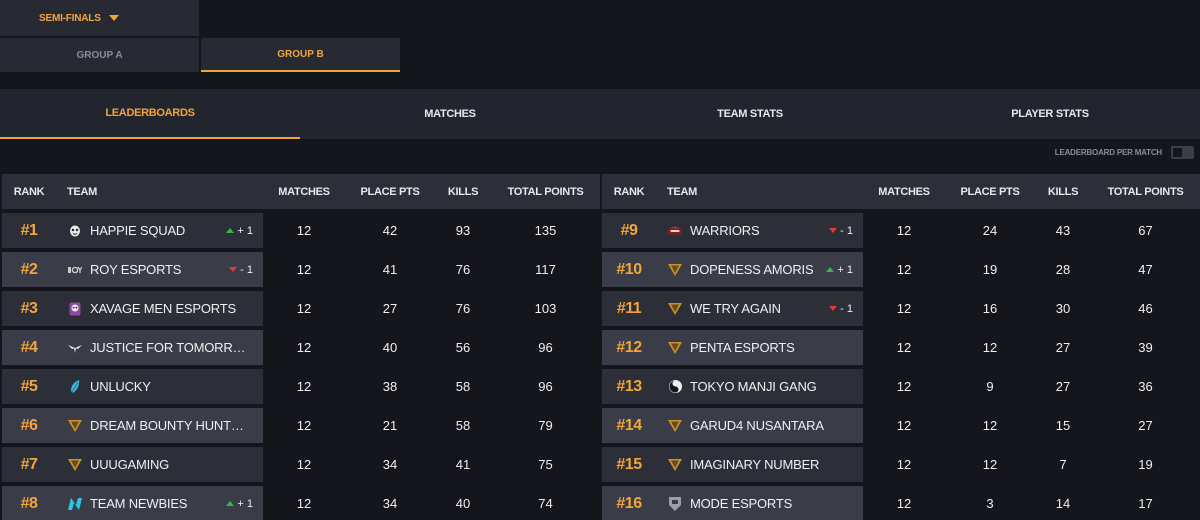 The image size is (1200, 520). Describe the element at coordinates (759, 269) in the screenshot. I see `team-cell: DOPENESS AMORIS + 1` at that location.